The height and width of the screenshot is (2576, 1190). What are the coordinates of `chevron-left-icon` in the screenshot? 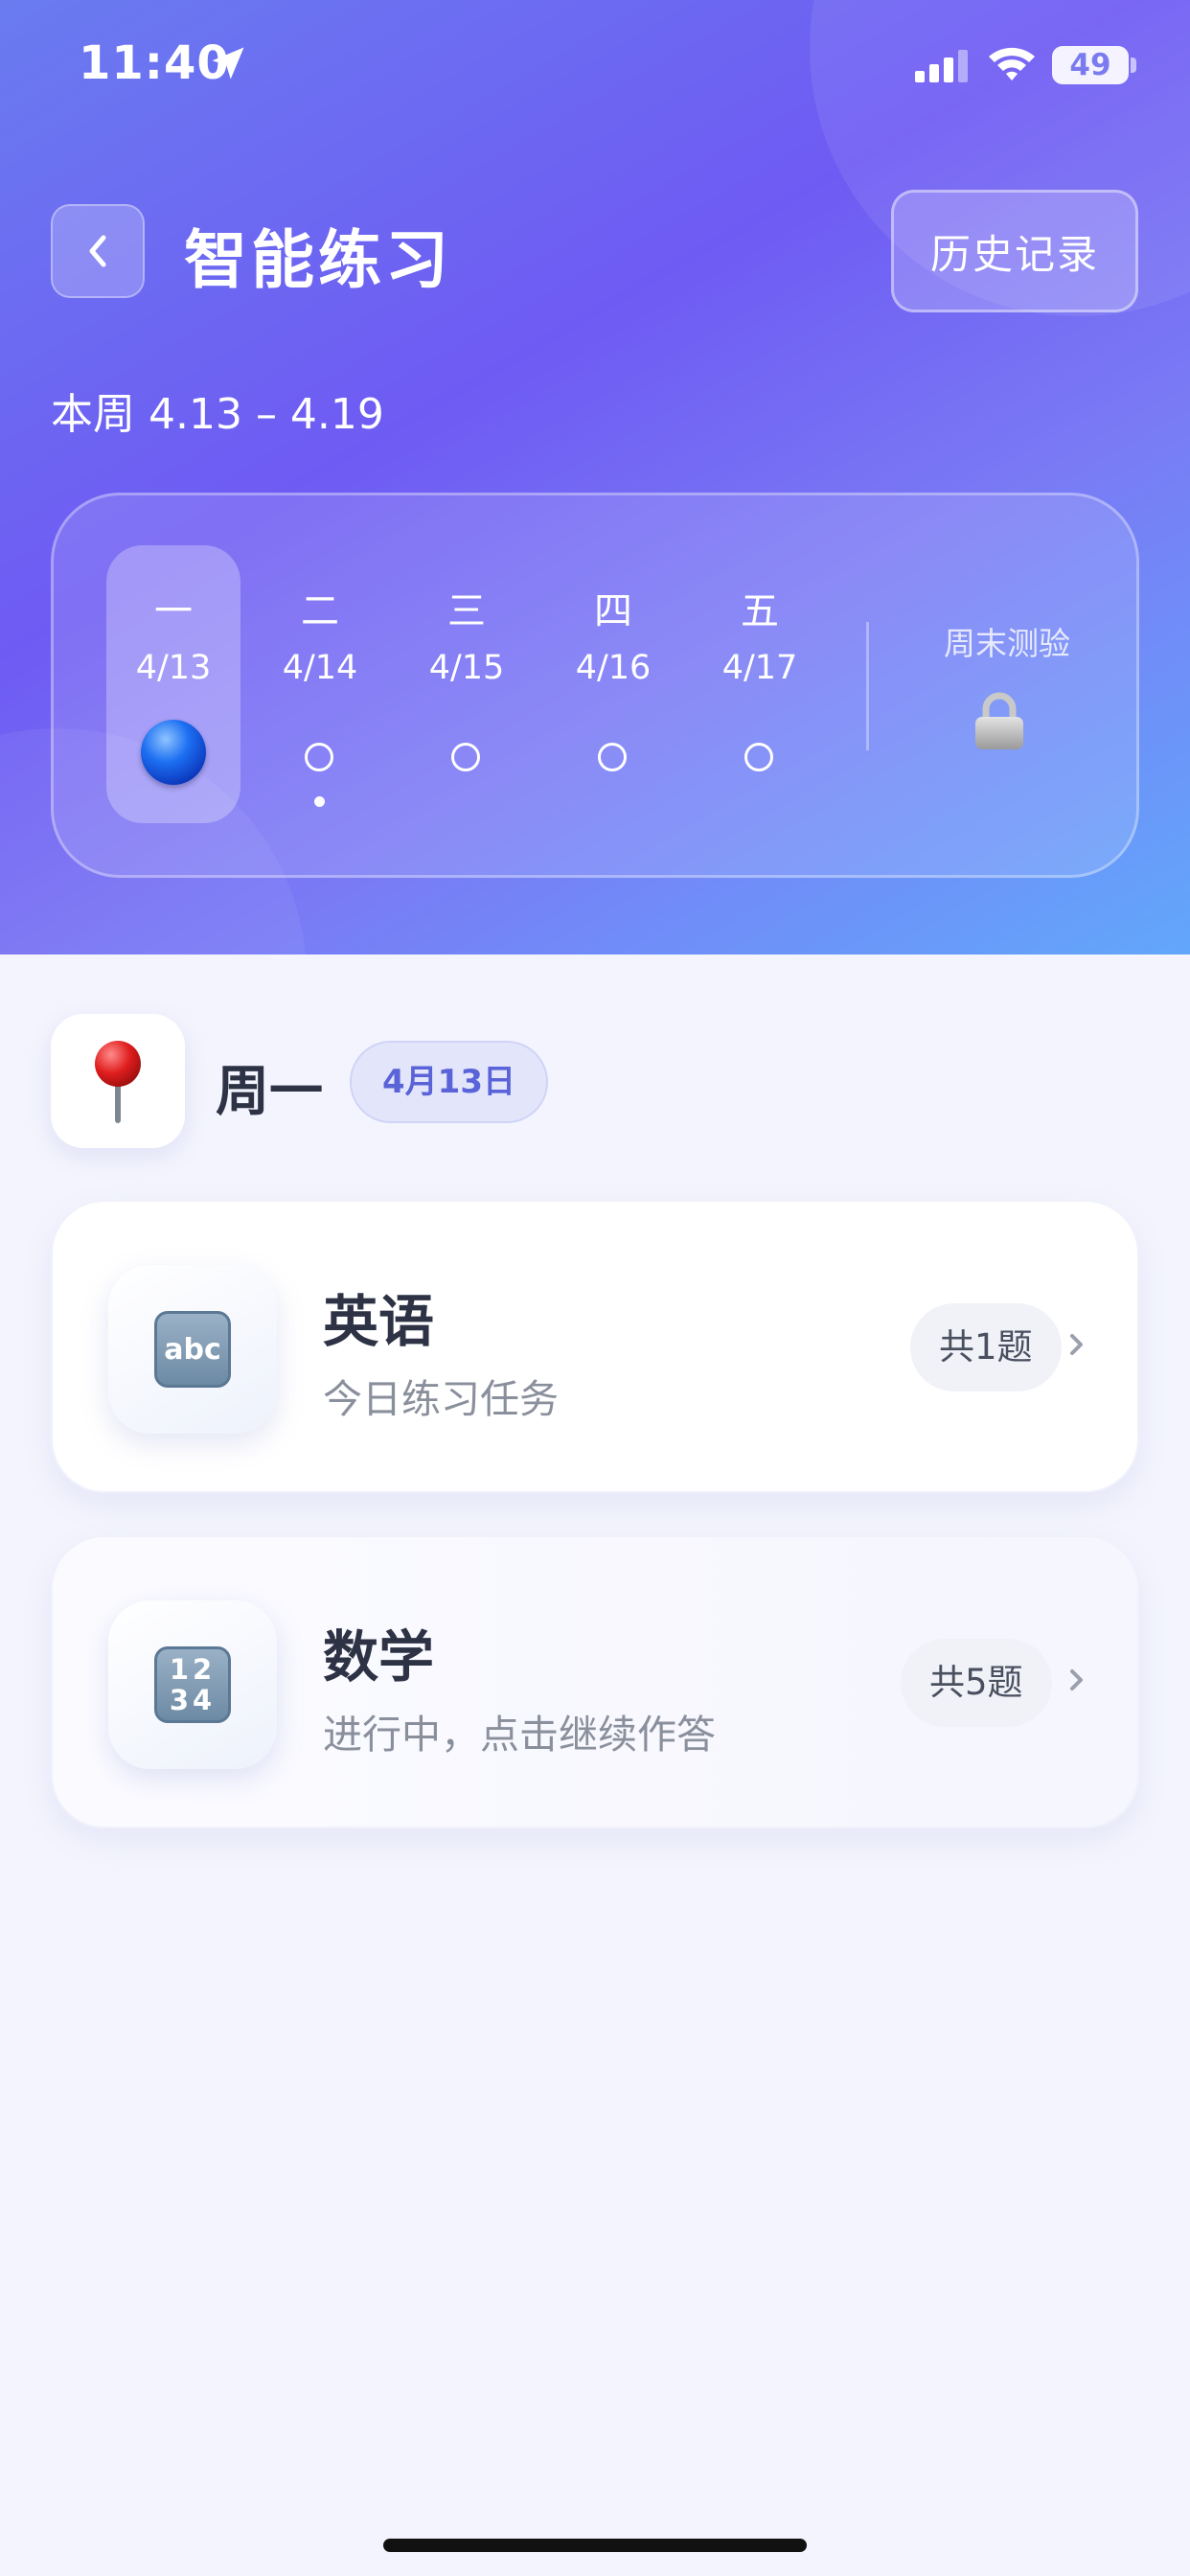 It's located at (97, 251).